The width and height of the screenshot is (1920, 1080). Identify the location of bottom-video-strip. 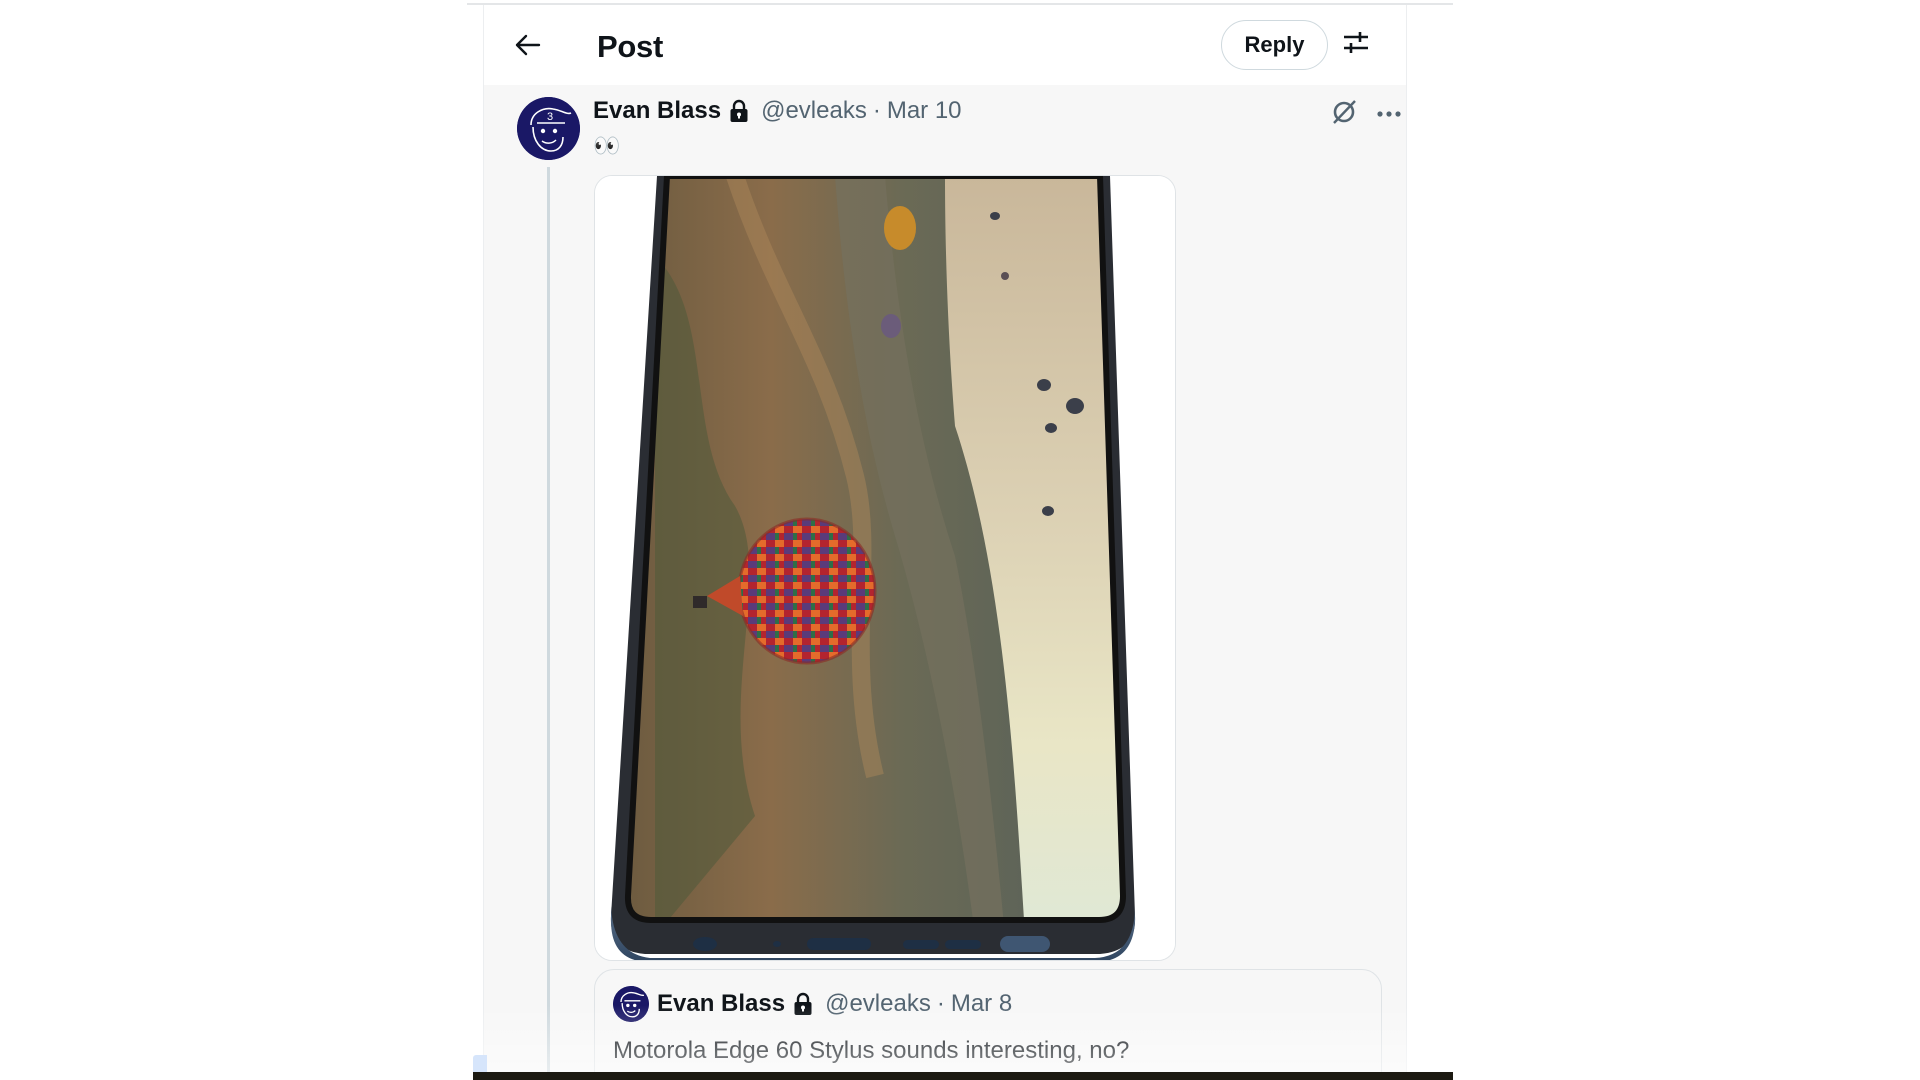
(963, 1076).